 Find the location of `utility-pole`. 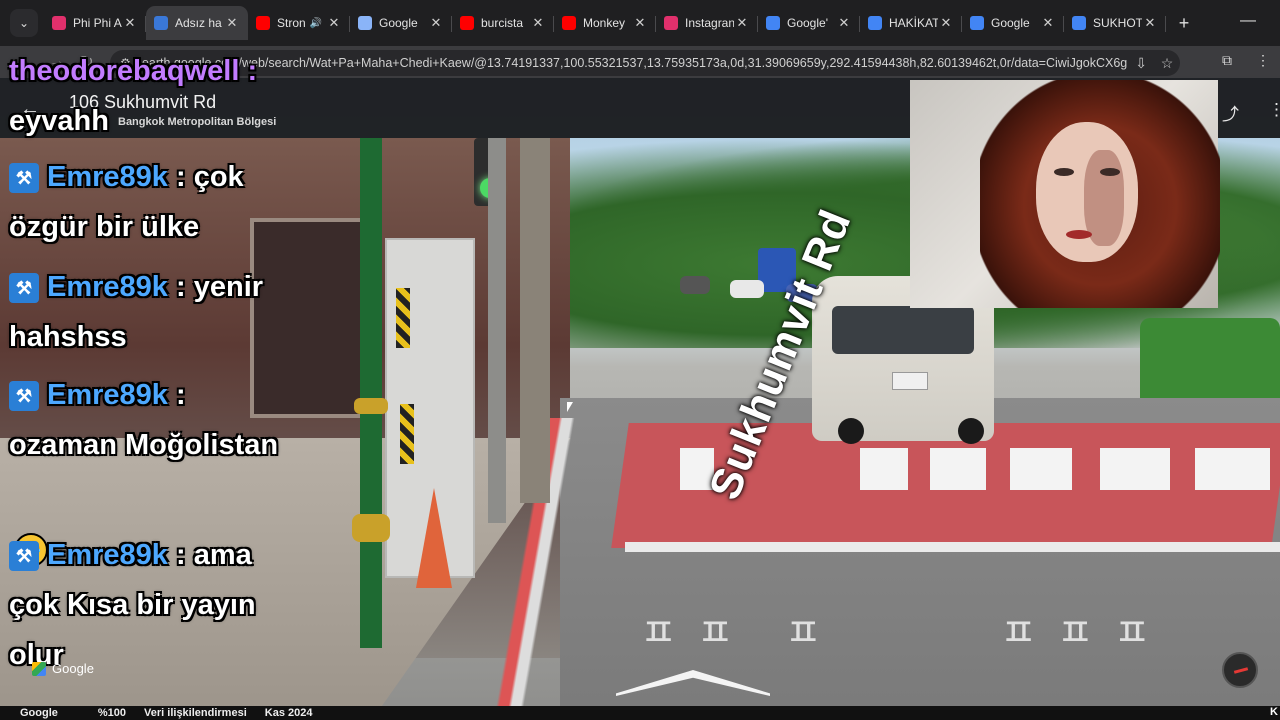

utility-pole is located at coordinates (535, 320).